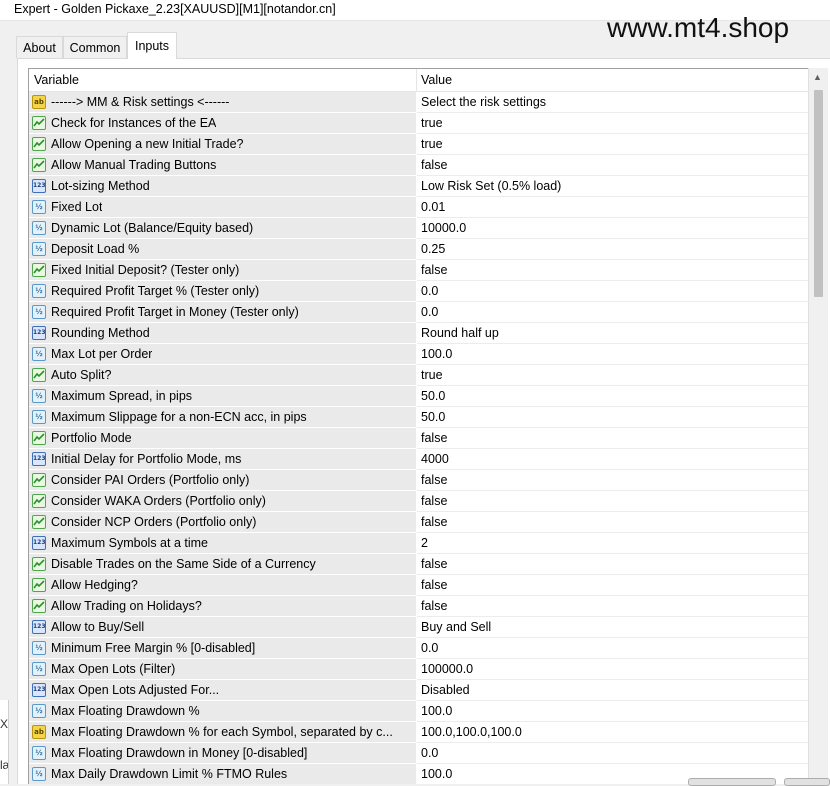 This screenshot has height=786, width=830. Describe the element at coordinates (153, 648) in the screenshot. I see `variable-name: Minimum Free Margin % [0-disabled]` at that location.